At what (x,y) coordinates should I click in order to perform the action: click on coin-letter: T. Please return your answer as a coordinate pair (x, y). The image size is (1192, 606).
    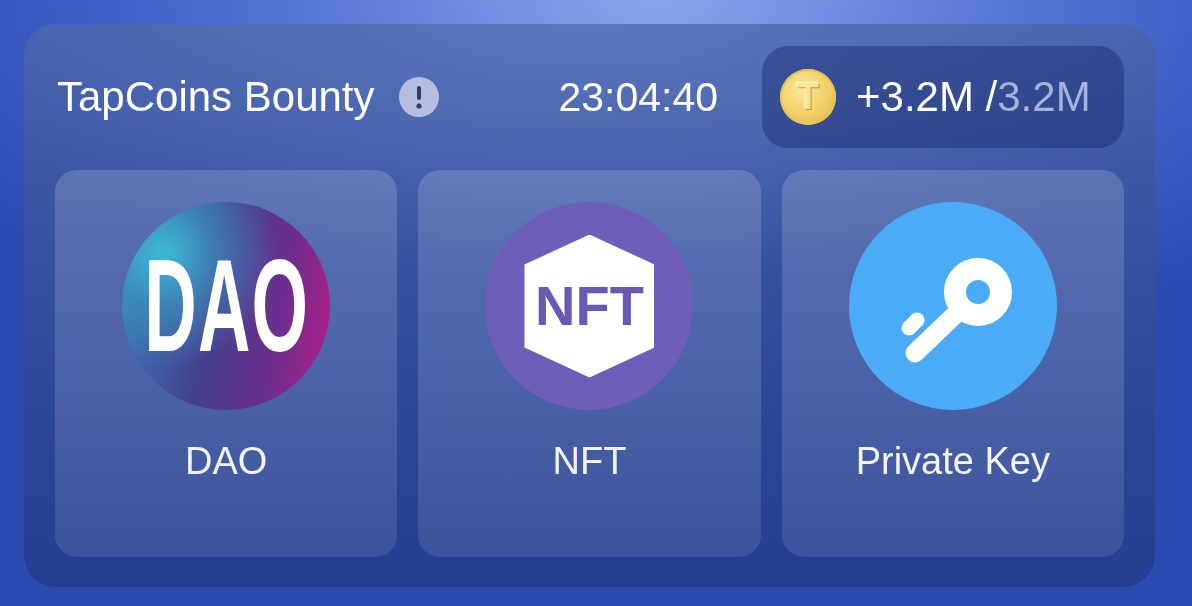
    Looking at the image, I should click on (808, 97).